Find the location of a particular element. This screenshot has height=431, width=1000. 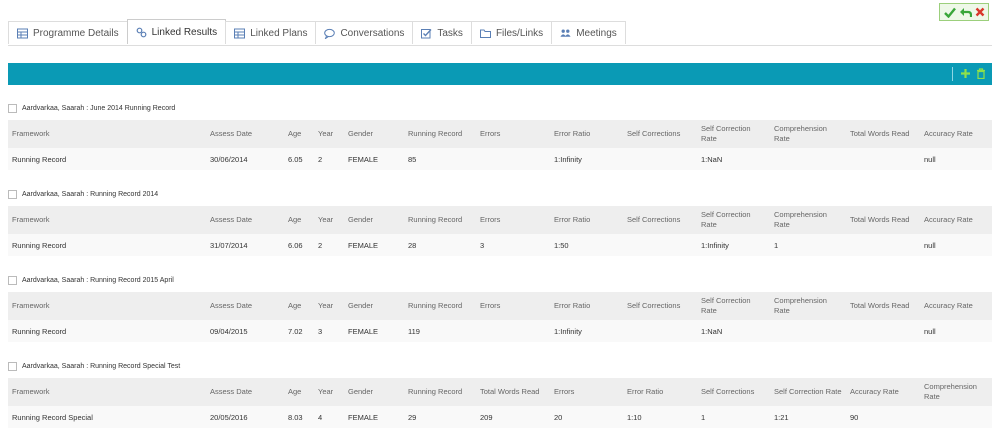

tab-files-links: Files/Links is located at coordinates (511, 32).